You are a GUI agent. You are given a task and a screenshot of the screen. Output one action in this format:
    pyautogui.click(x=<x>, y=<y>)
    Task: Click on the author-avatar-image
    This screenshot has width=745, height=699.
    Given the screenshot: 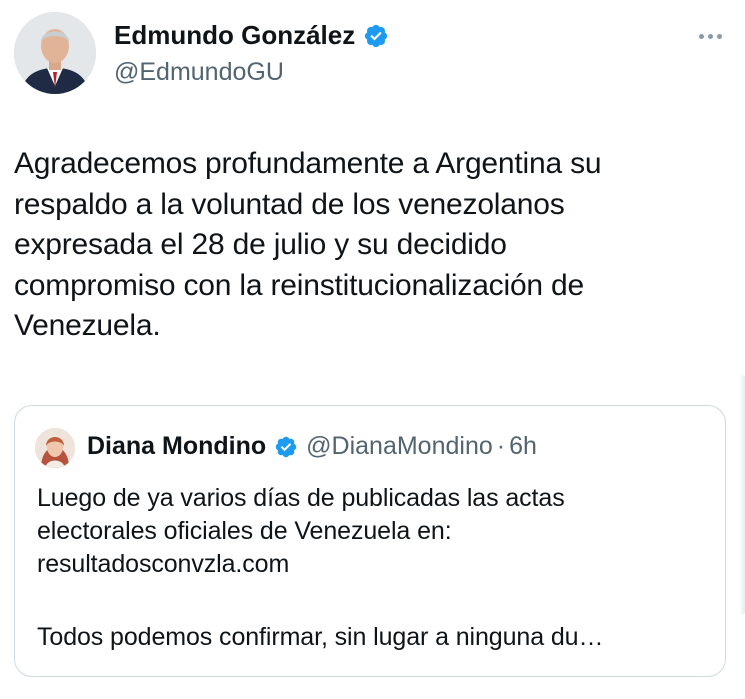 What is the action you would take?
    pyautogui.click(x=55, y=53)
    